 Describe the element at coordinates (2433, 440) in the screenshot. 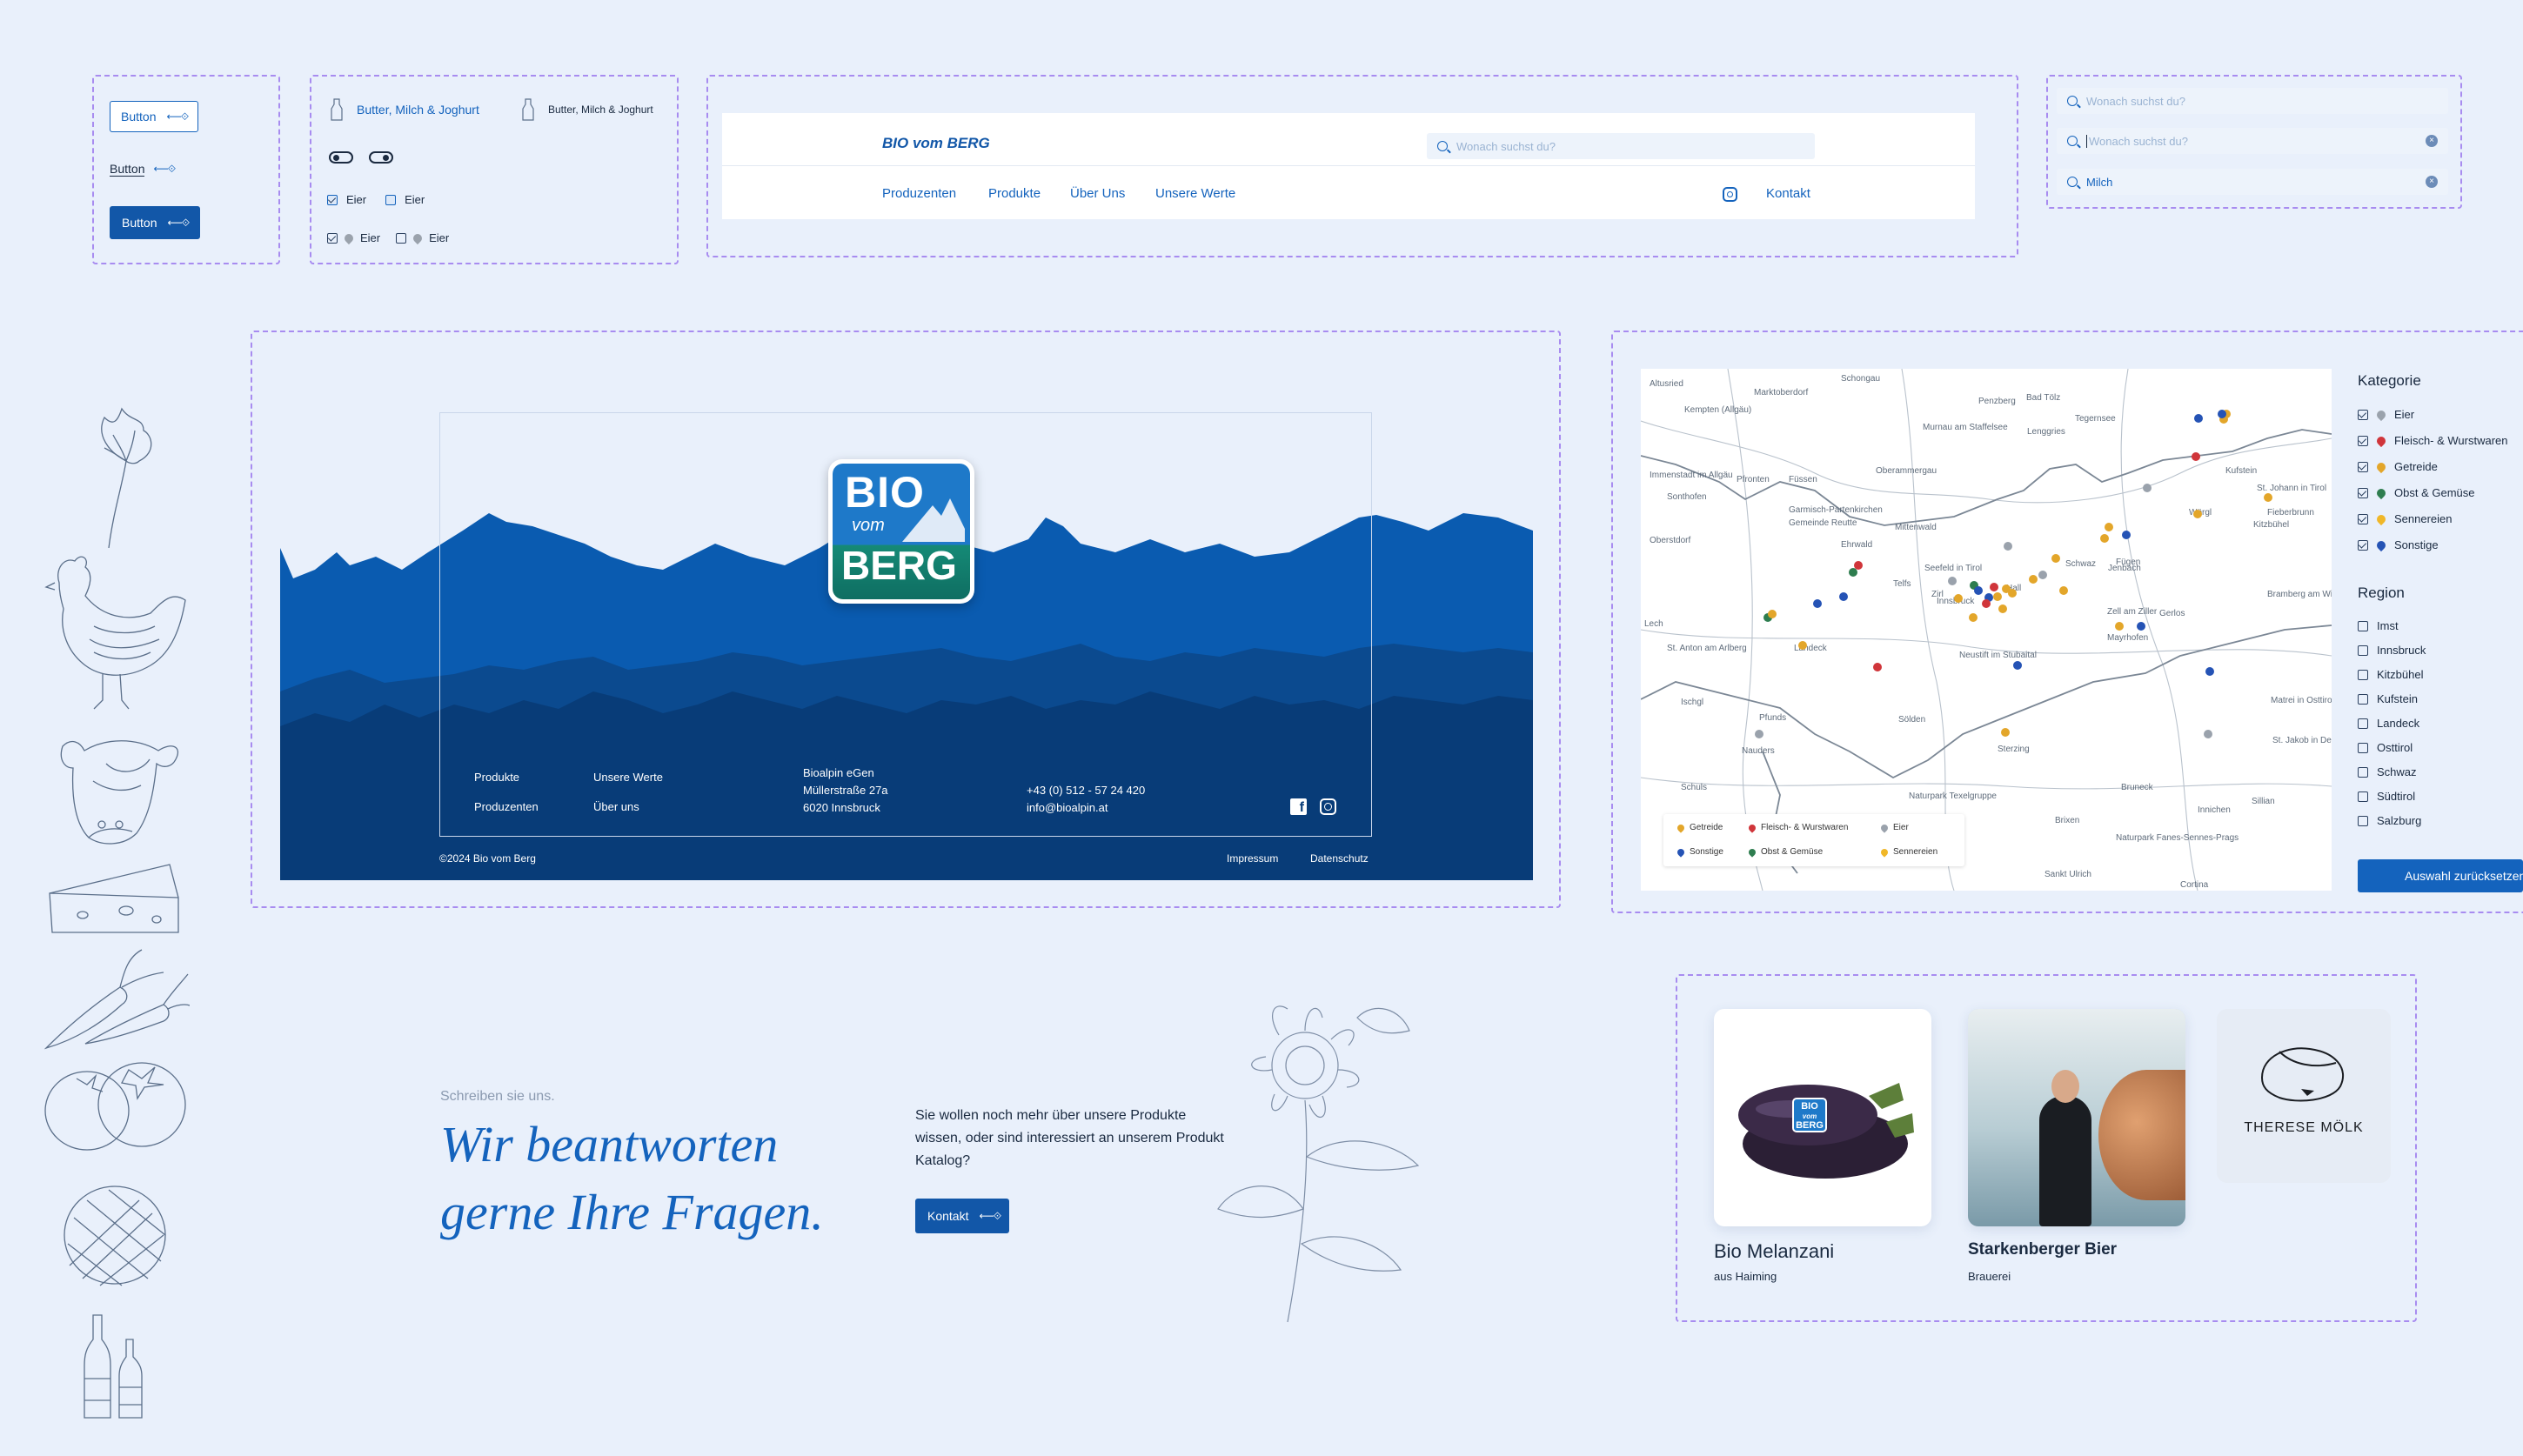

I see `filter-fleisch: Fleisch- & Wurstwaren` at that location.